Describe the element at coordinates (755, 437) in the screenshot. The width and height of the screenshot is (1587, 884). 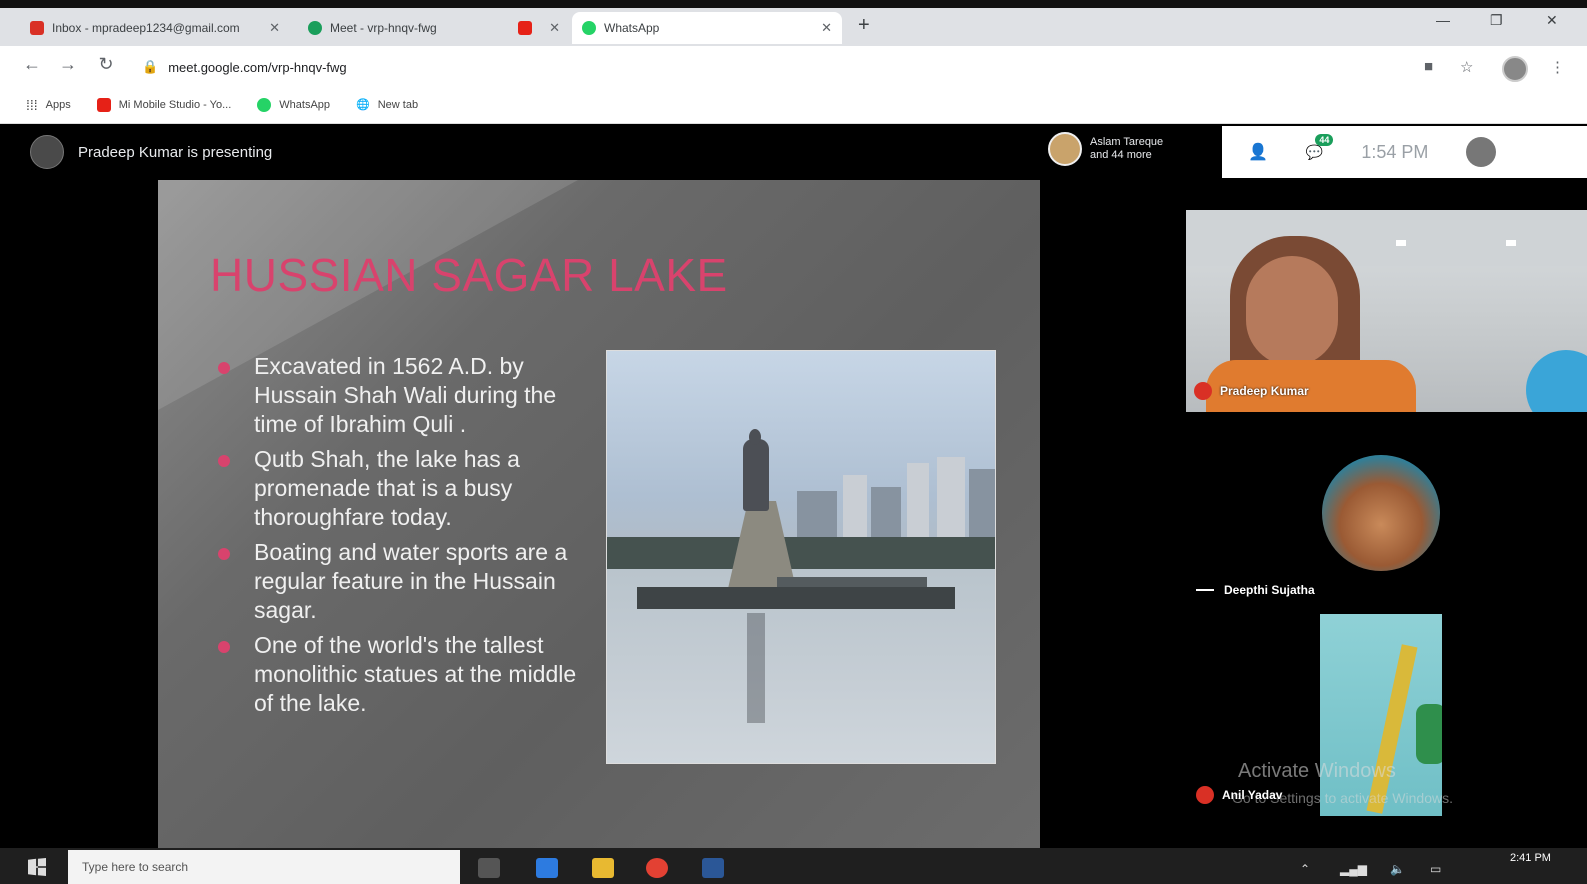
I see `statue-head` at that location.